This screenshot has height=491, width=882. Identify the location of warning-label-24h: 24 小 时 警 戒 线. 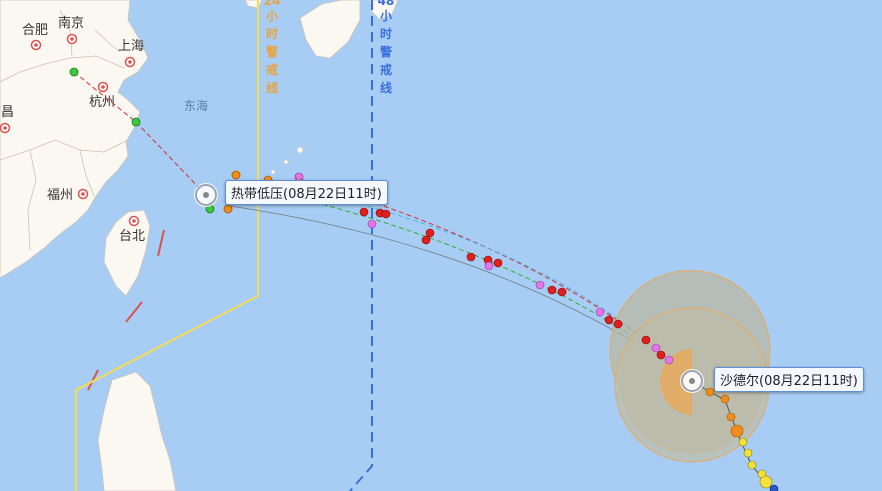
(272, 47).